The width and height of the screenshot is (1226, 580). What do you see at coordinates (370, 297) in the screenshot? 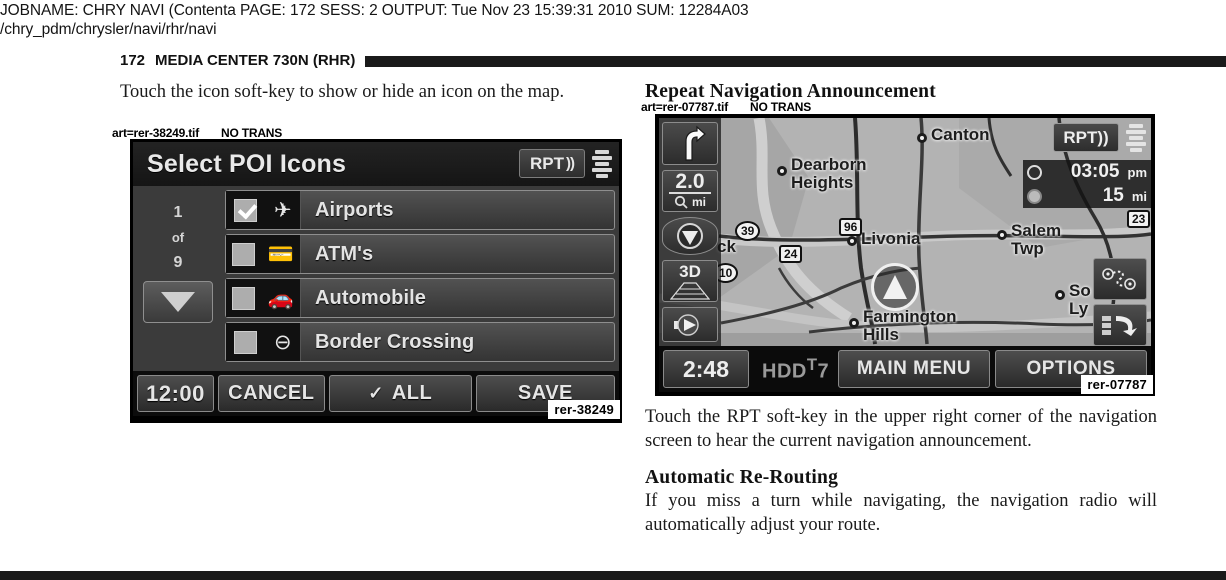
I see `poi-label-automobile: Automobile` at bounding box center [370, 297].